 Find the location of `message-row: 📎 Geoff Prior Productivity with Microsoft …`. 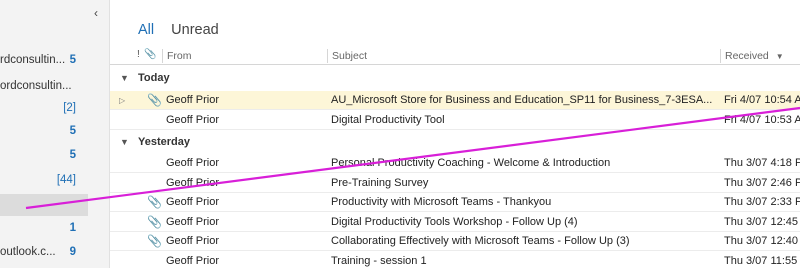

message-row: 📎 Geoff Prior Productivity with Microsoft … is located at coordinates (455, 202).